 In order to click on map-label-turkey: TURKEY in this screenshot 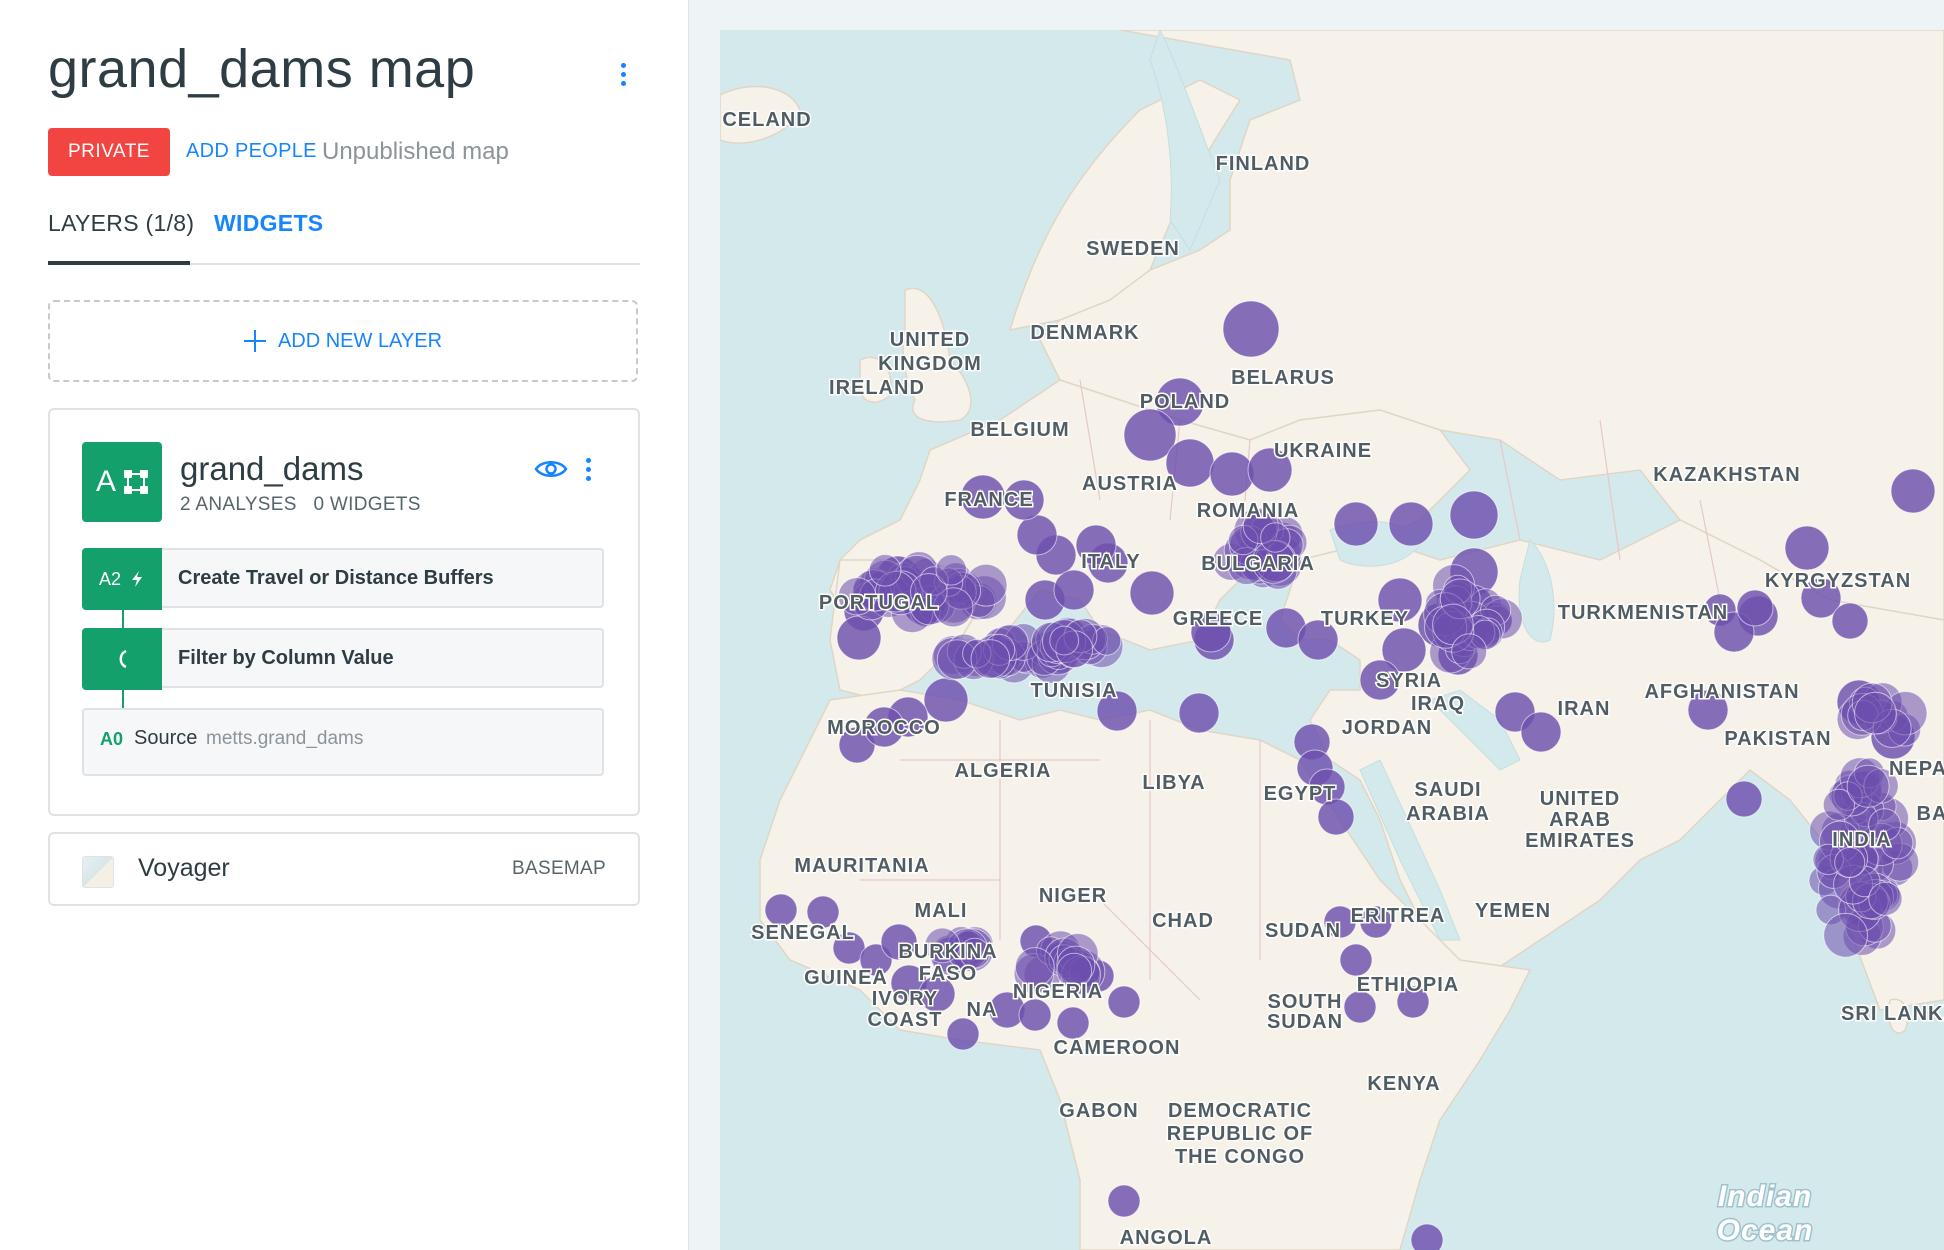, I will do `click(1365, 619)`.